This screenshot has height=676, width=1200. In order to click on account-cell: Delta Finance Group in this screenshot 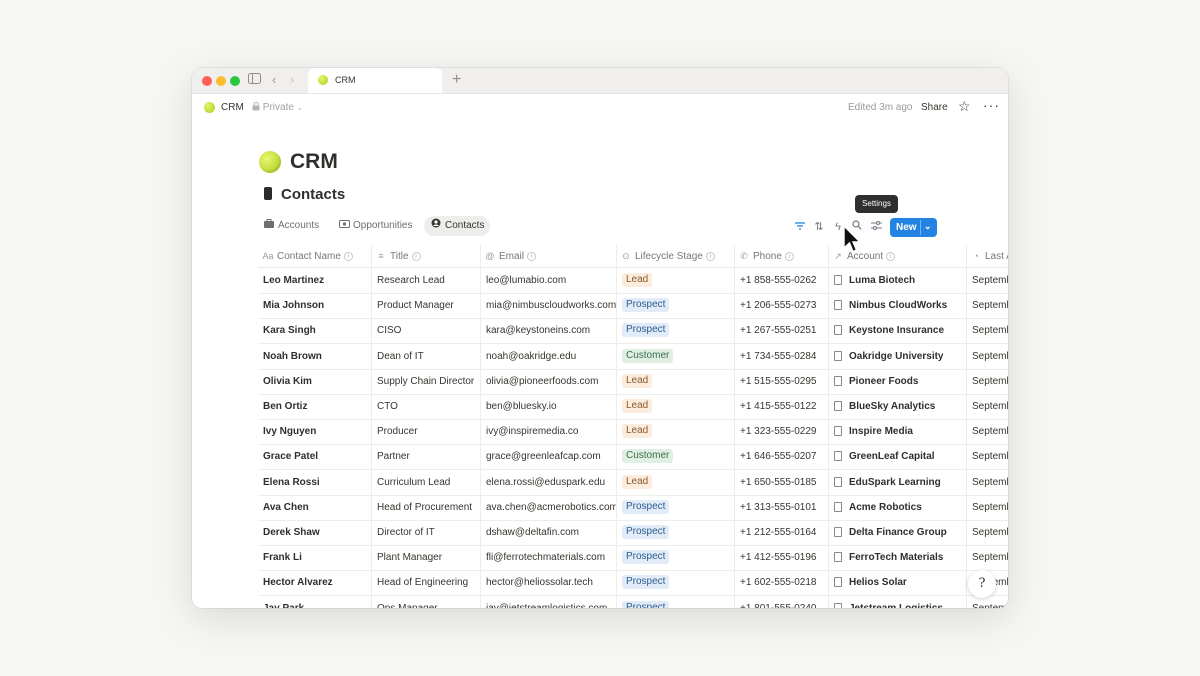, I will do `click(897, 532)`.